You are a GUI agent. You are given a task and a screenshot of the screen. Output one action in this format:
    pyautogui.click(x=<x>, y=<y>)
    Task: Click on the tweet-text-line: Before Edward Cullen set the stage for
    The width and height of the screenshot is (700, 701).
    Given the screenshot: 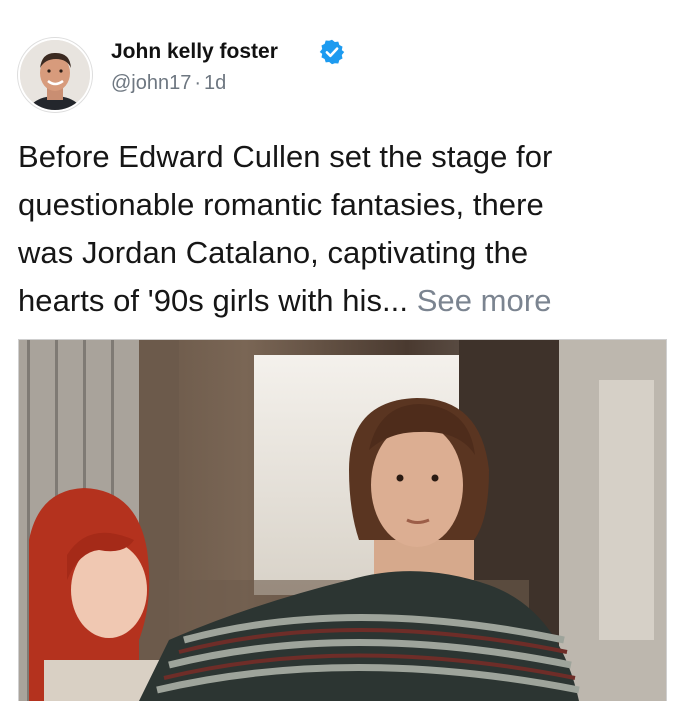 What is the action you would take?
    pyautogui.click(x=285, y=156)
    